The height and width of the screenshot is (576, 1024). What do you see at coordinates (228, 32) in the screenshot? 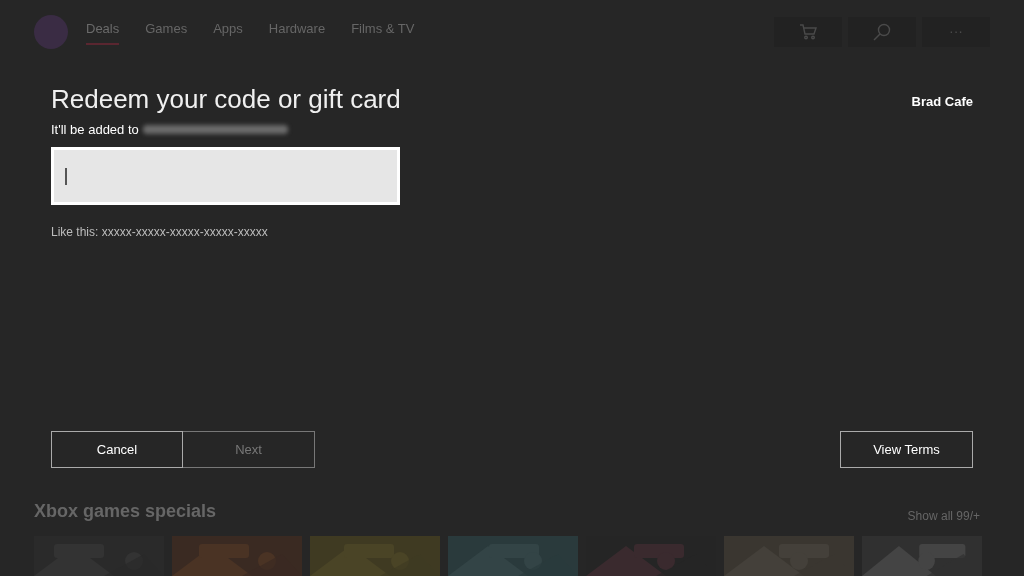
I see `nav-tab: Apps` at bounding box center [228, 32].